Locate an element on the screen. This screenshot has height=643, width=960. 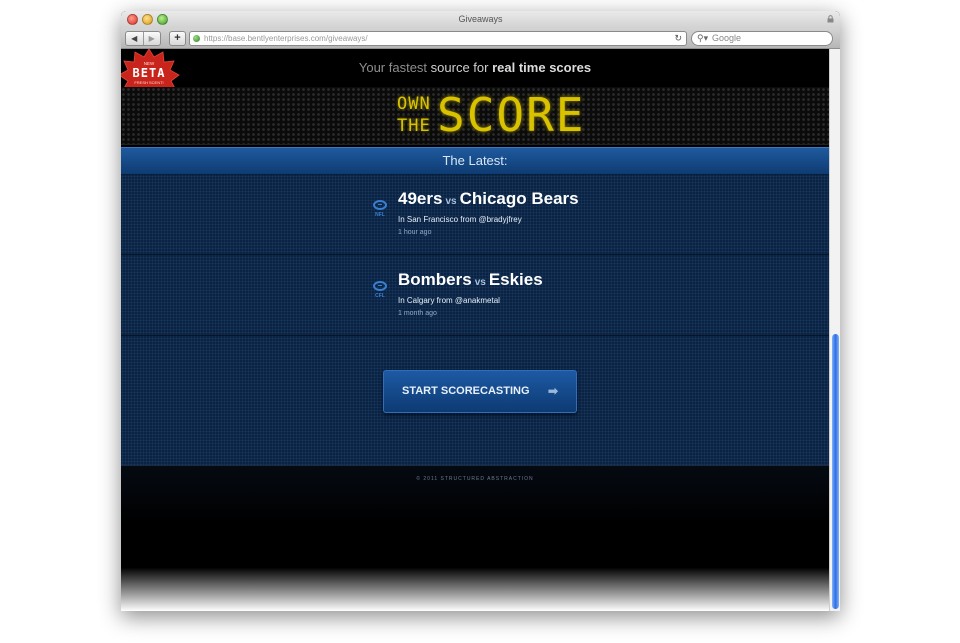
league-logo: CFL is located at coordinates (380, 294).